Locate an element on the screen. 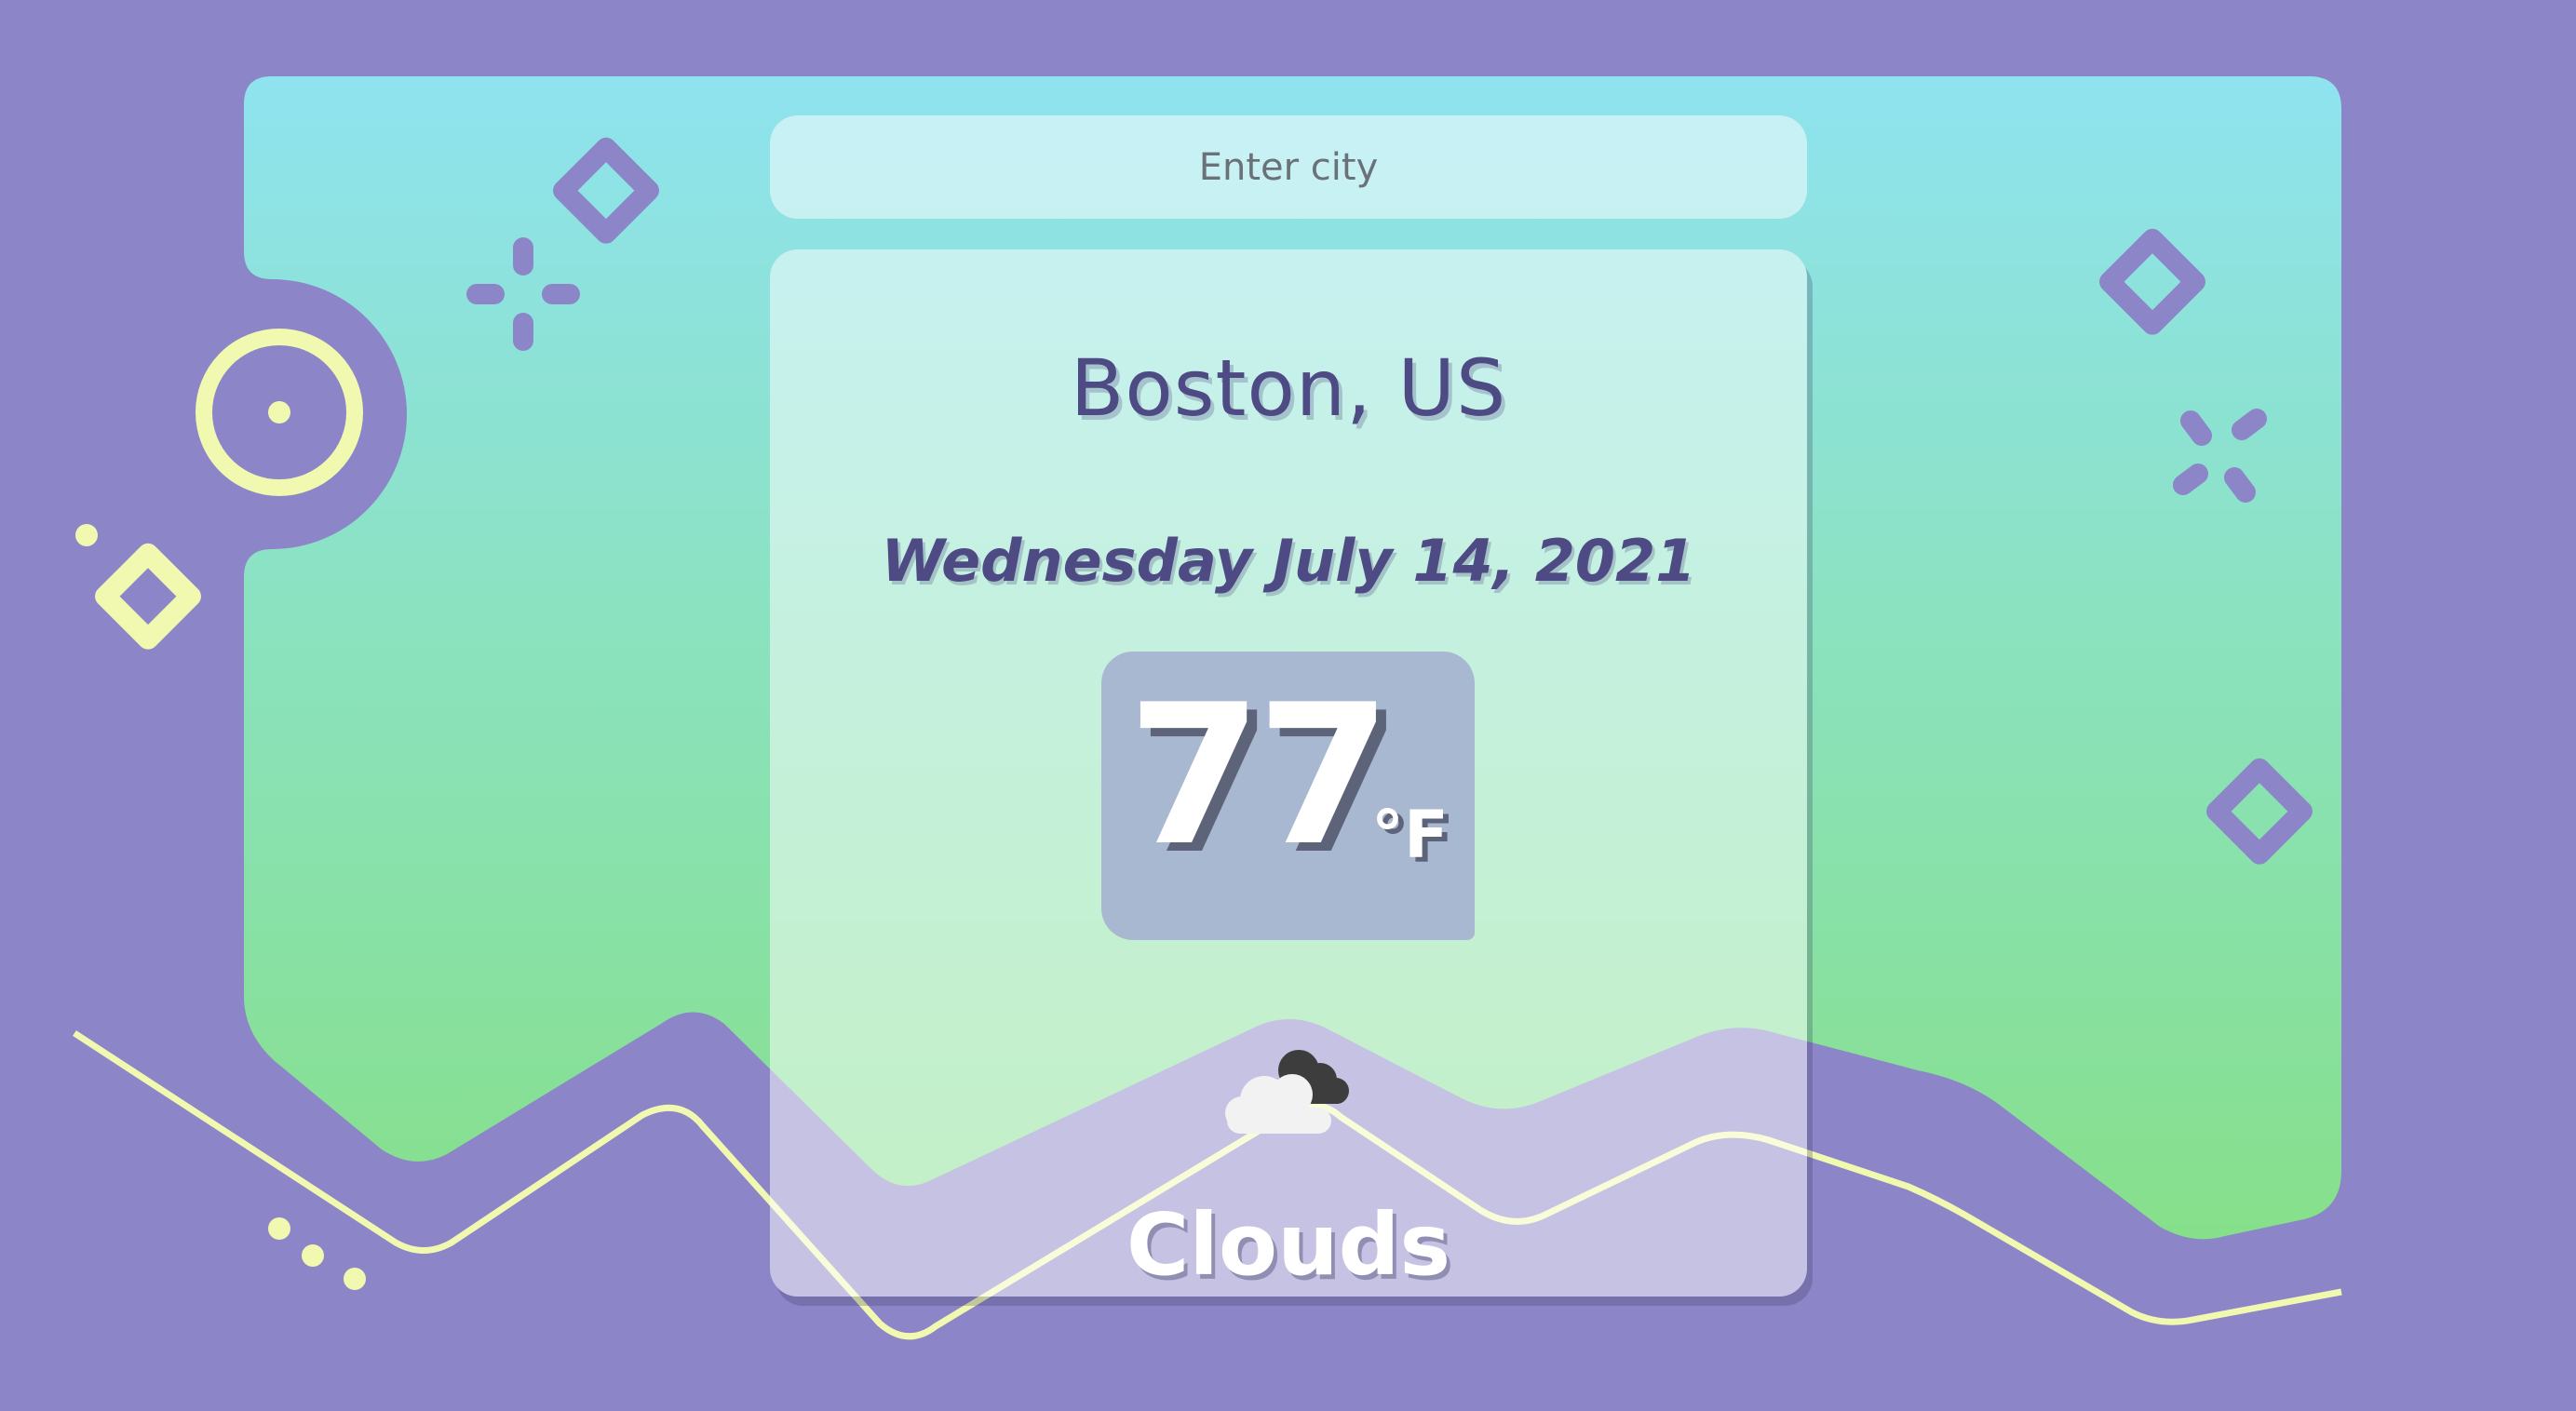 The image size is (2576, 1411). diamond-decoration is located at coordinates (148, 596).